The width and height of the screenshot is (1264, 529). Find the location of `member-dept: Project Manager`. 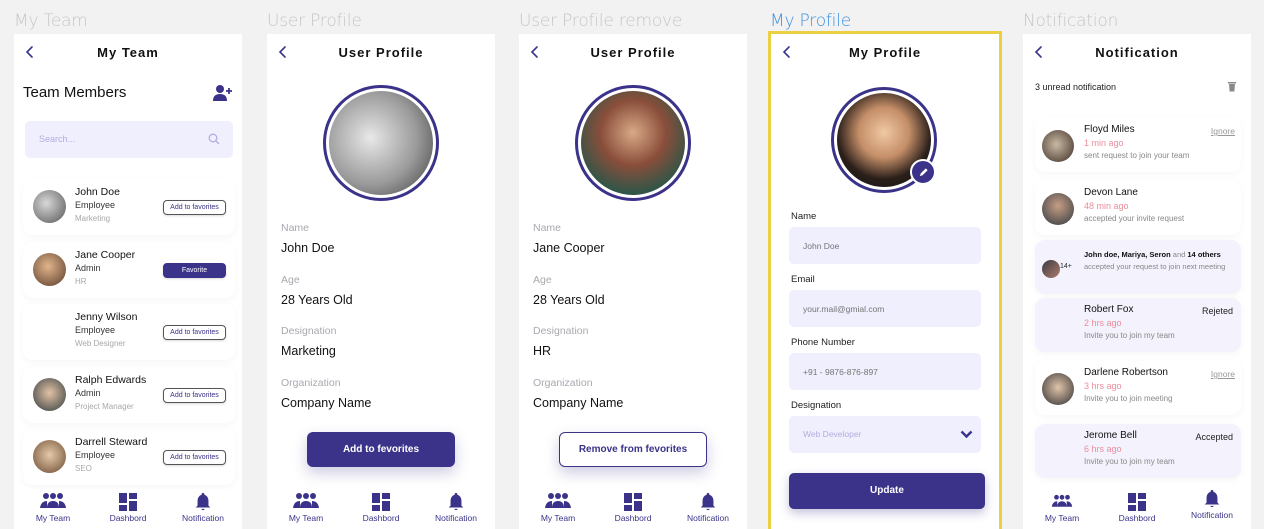

member-dept: Project Manager is located at coordinates (104, 406).